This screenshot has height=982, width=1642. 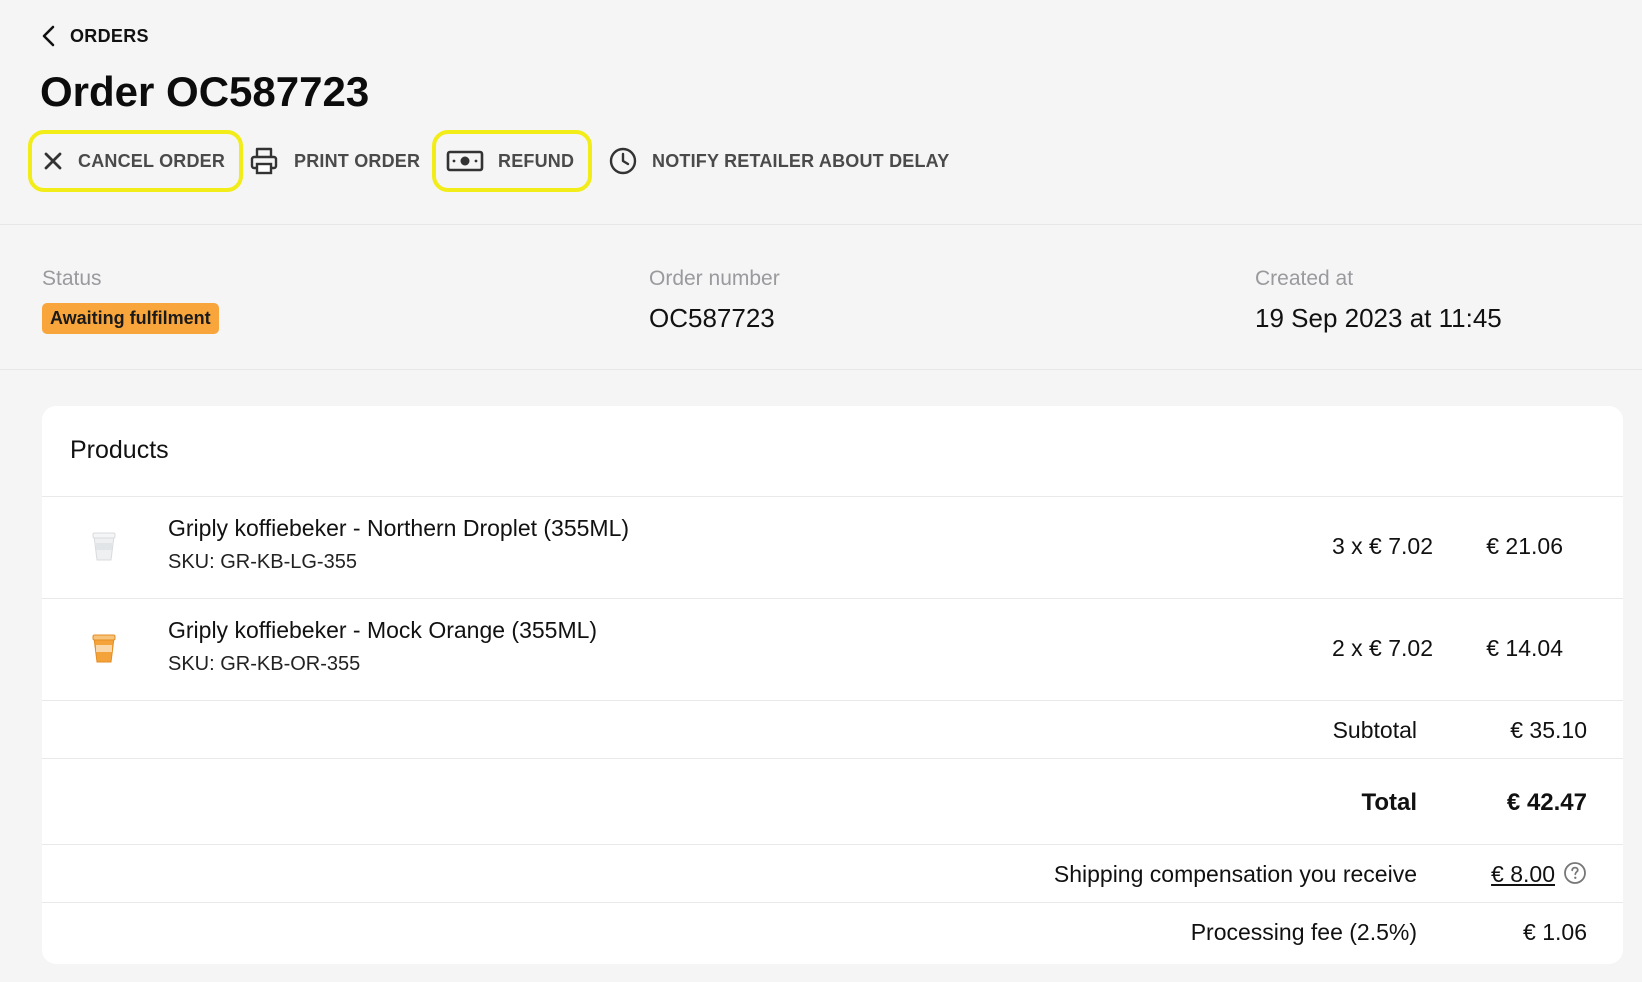 I want to click on order-number-label: Order number, so click(x=714, y=278).